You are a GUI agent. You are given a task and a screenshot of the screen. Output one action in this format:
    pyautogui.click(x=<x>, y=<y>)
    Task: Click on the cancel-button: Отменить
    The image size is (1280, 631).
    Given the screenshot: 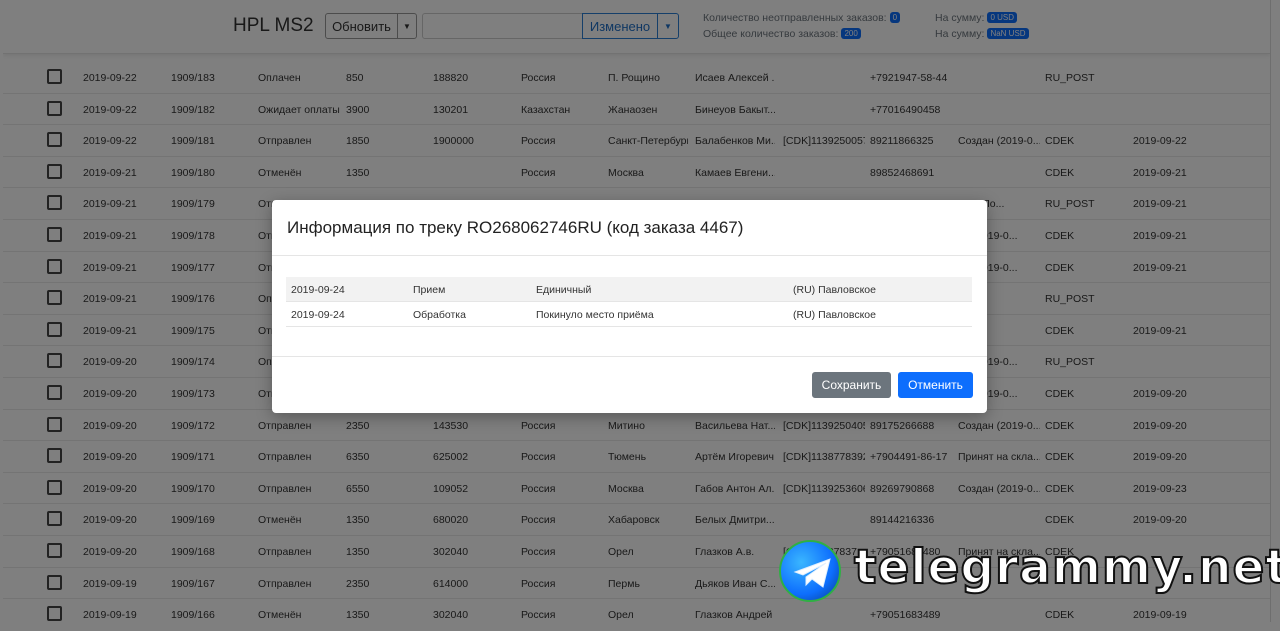 What is the action you would take?
    pyautogui.click(x=935, y=385)
    